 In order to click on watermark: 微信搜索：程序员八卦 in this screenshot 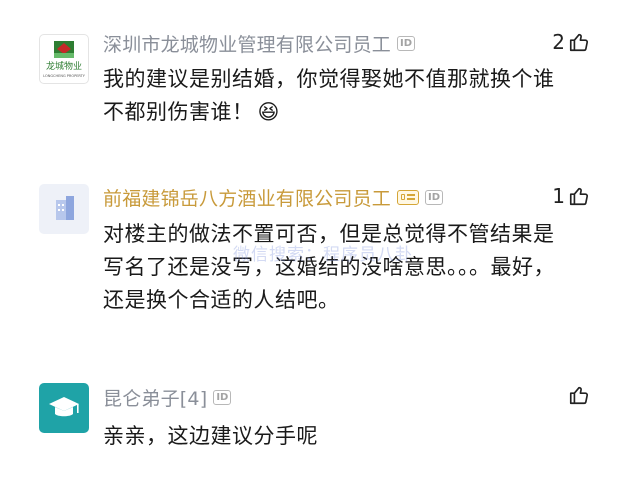, I will do `click(323, 255)`.